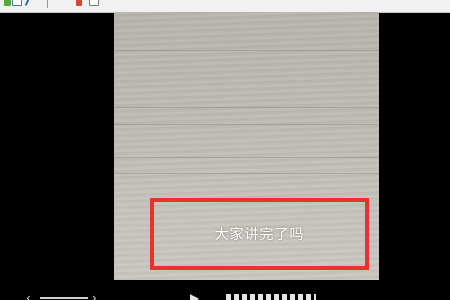  Describe the element at coordinates (64, 298) in the screenshot. I see `seek-bar` at that location.